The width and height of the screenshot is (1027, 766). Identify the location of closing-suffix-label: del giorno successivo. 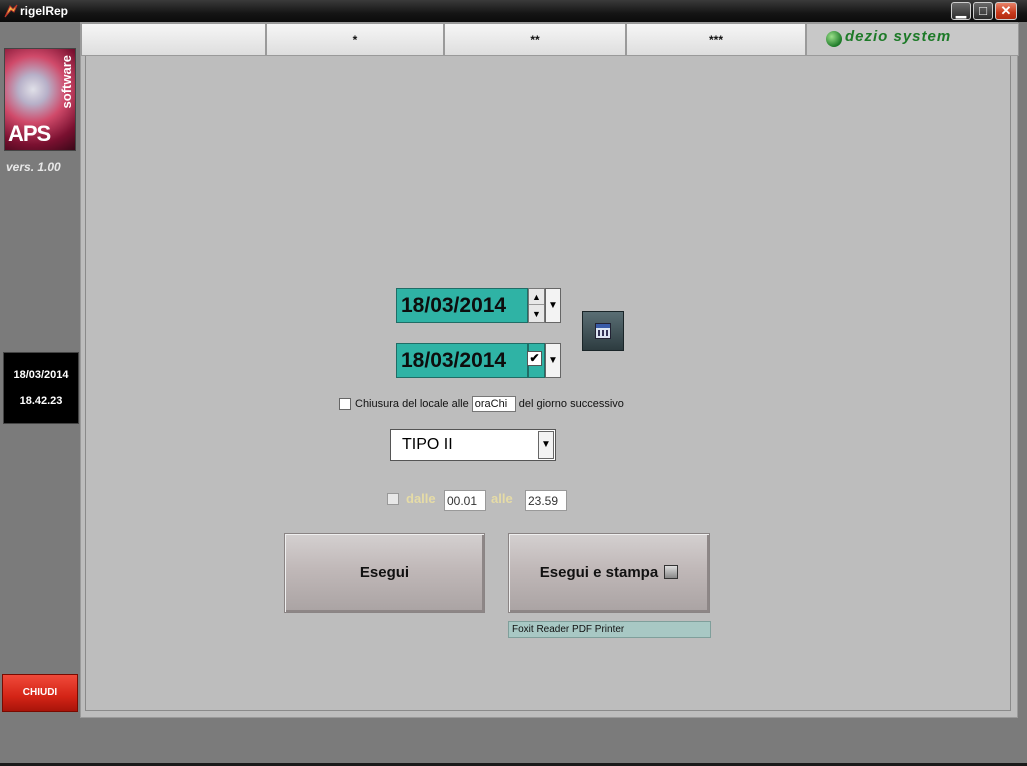
(571, 403).